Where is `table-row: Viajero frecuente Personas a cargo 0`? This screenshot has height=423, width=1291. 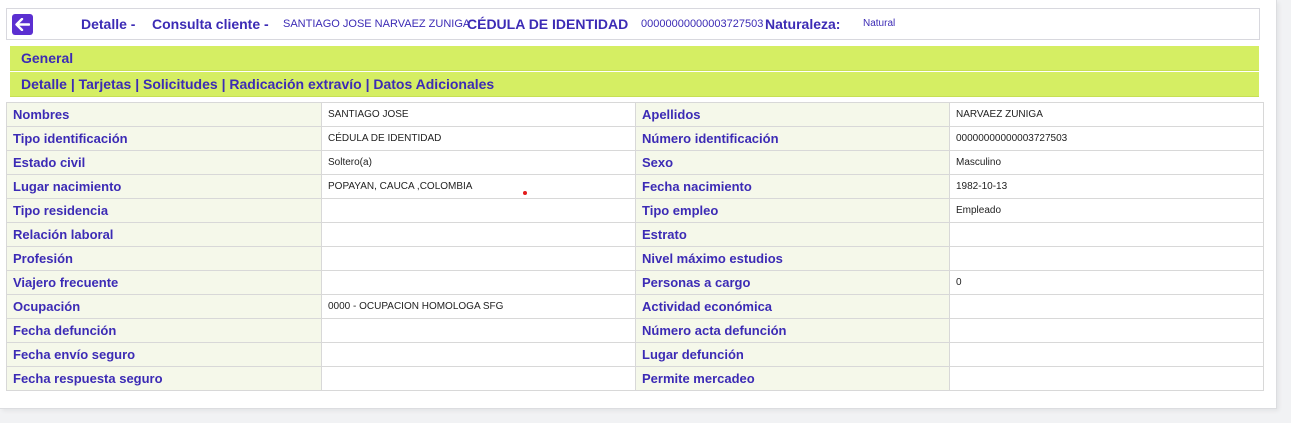
table-row: Viajero frecuente Personas a cargo 0 is located at coordinates (635, 282).